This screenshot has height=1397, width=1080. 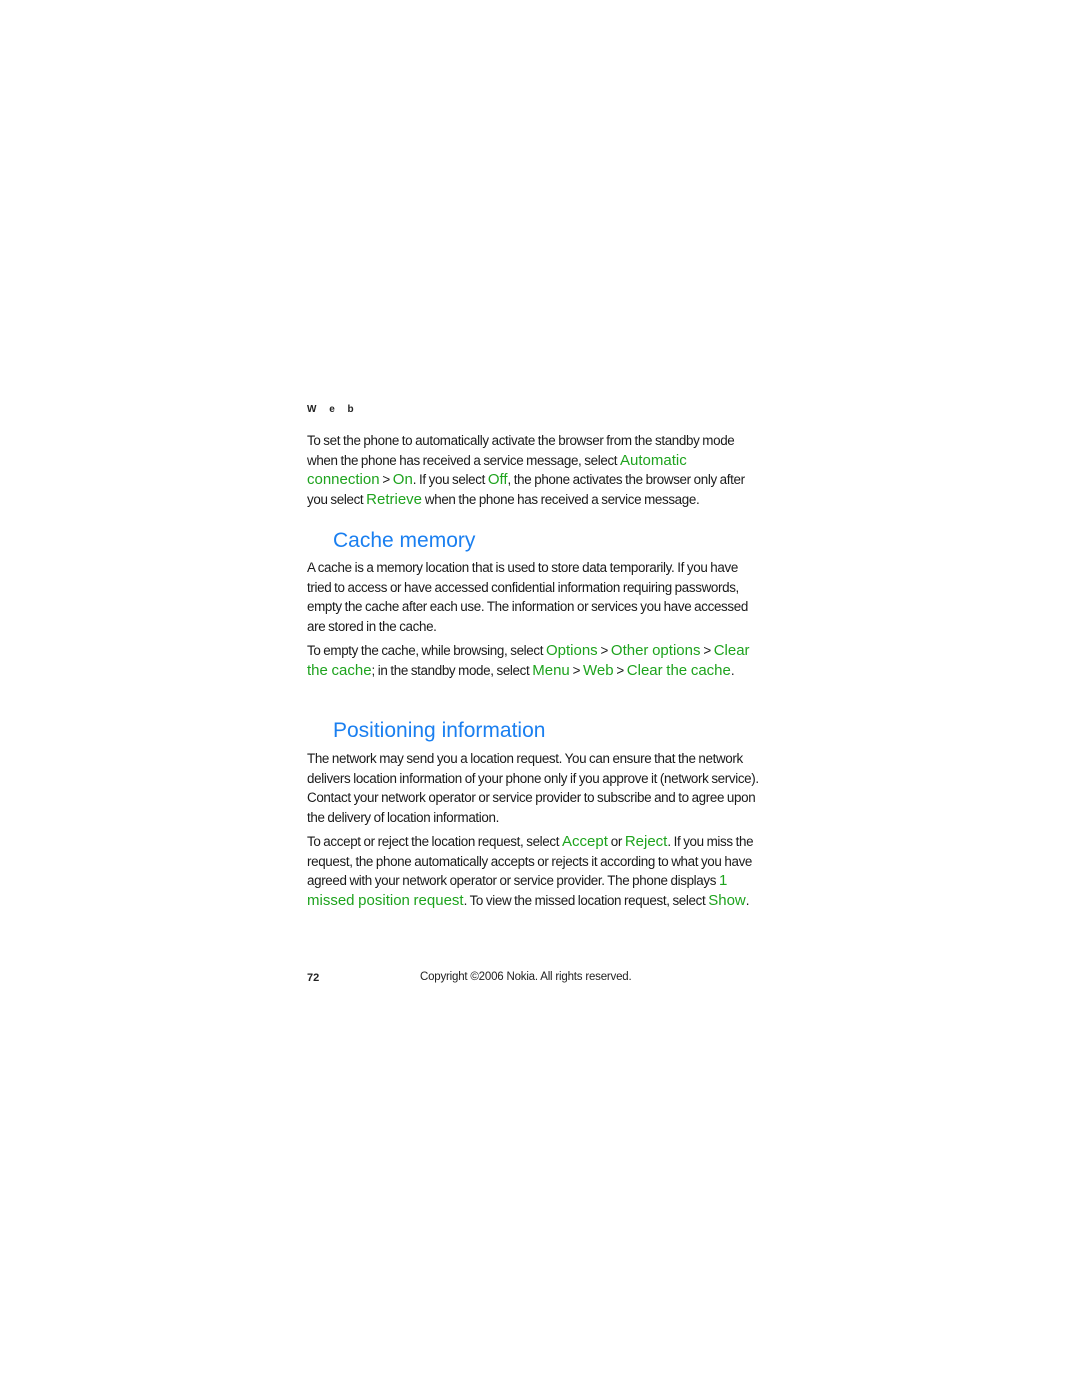 I want to click on running-head: W e b, so click(x=333, y=409).